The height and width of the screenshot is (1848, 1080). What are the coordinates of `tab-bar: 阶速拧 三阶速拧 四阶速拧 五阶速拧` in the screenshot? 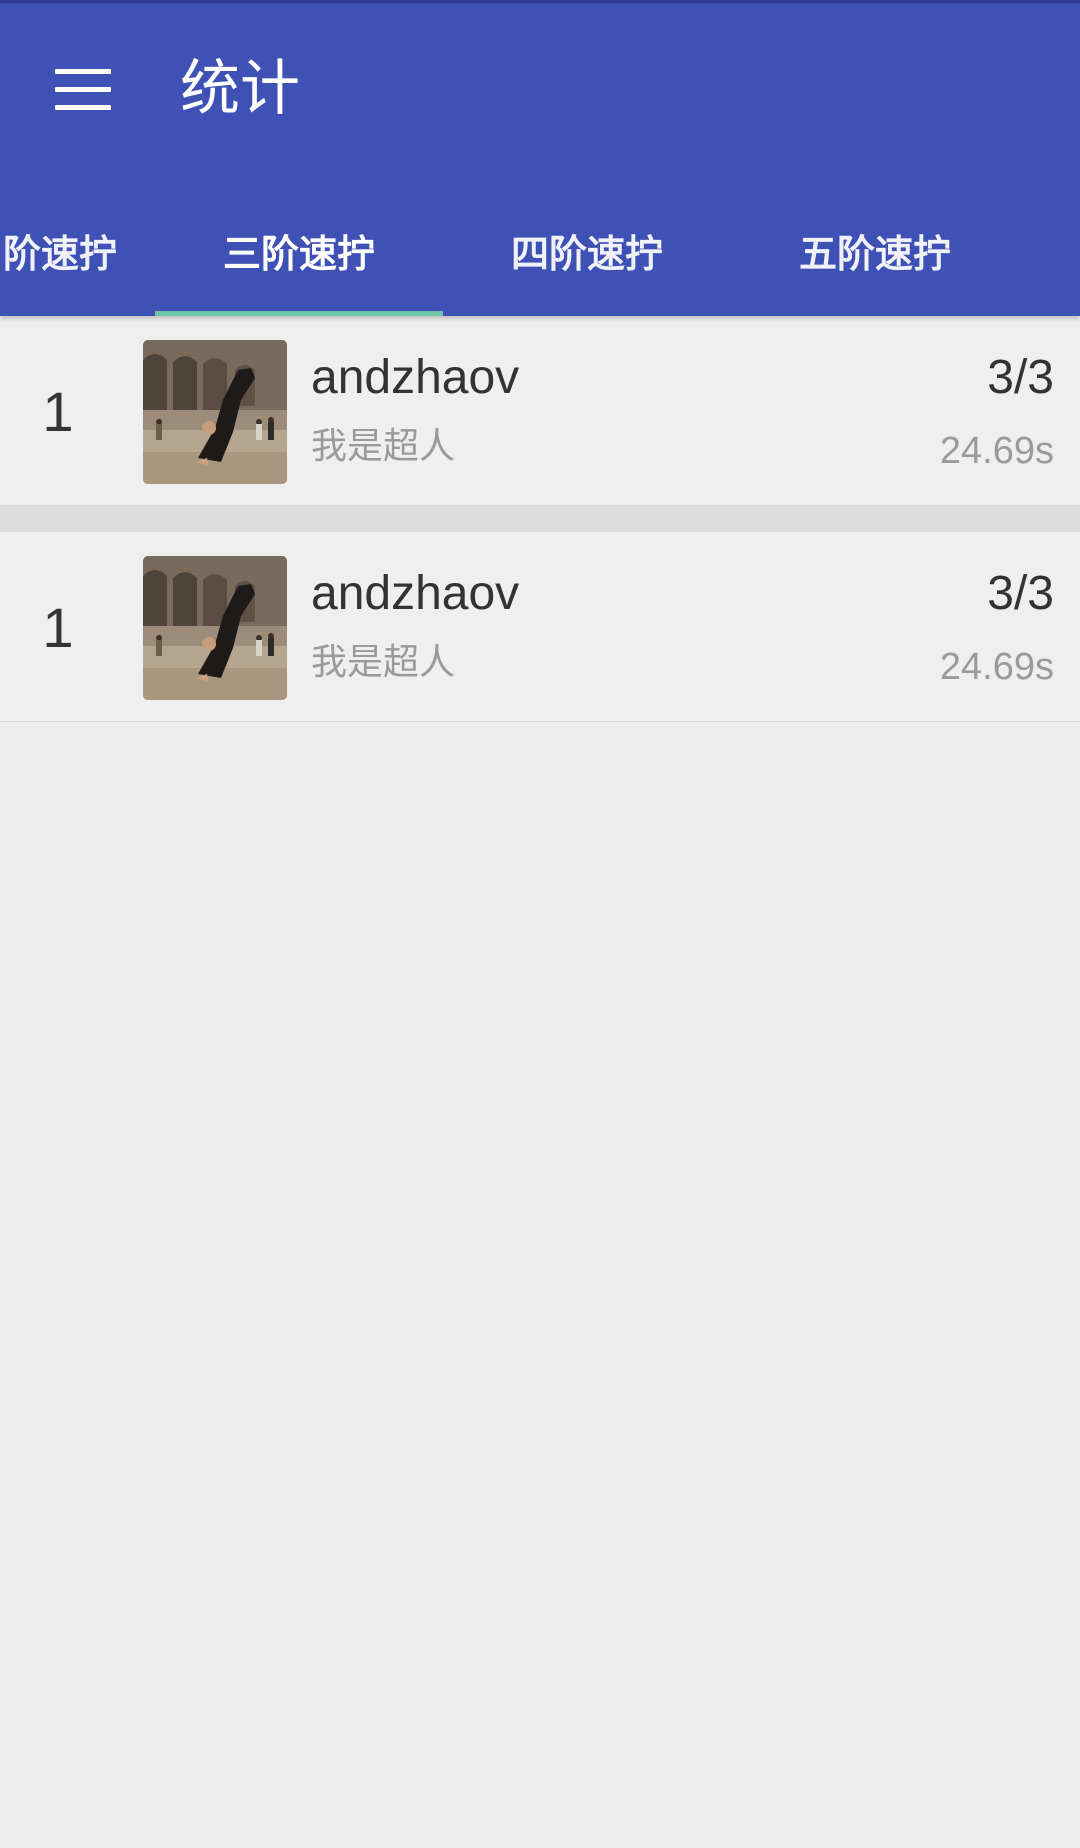 It's located at (540, 253).